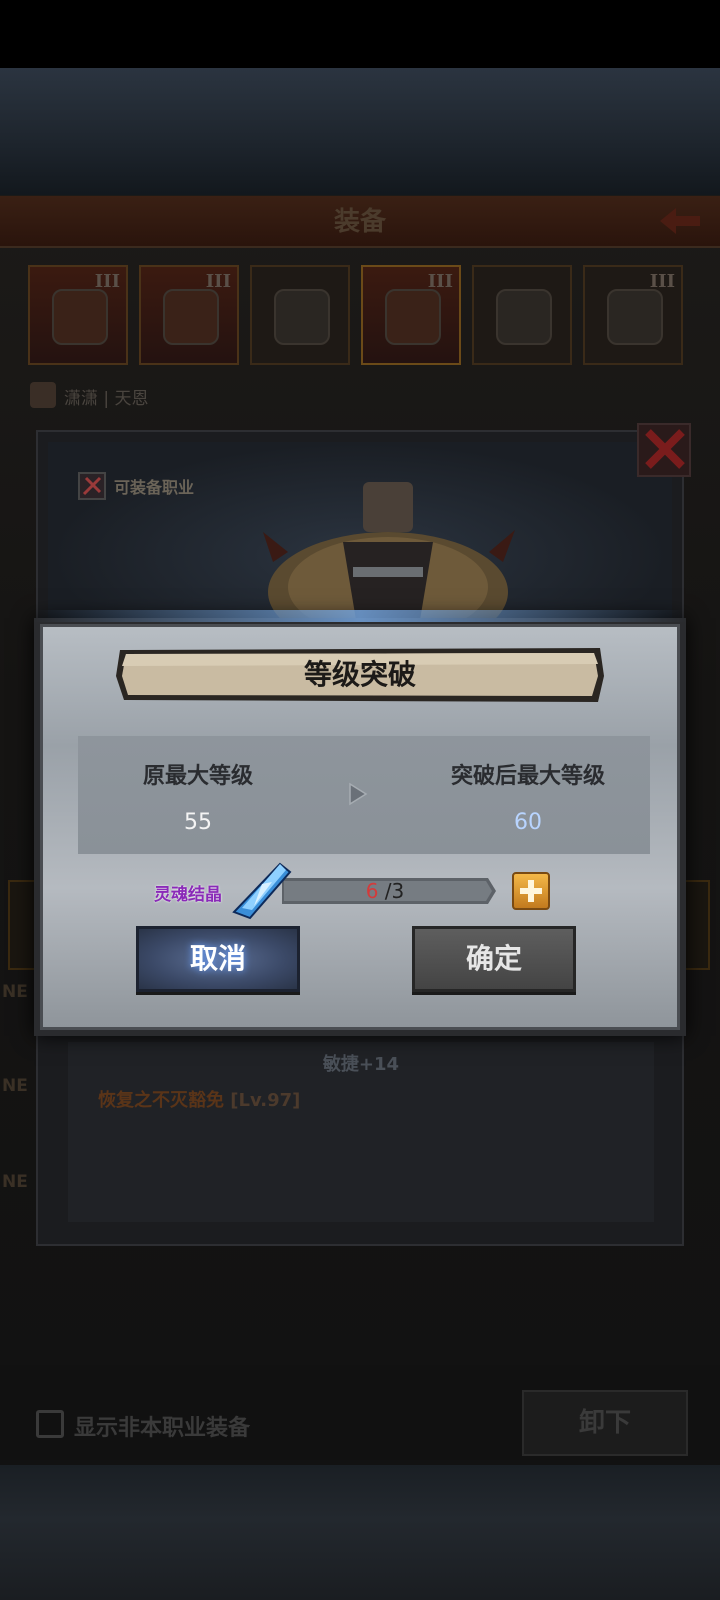 The width and height of the screenshot is (720, 1600). What do you see at coordinates (188, 895) in the screenshot?
I see `material-name: 灵魂结晶` at bounding box center [188, 895].